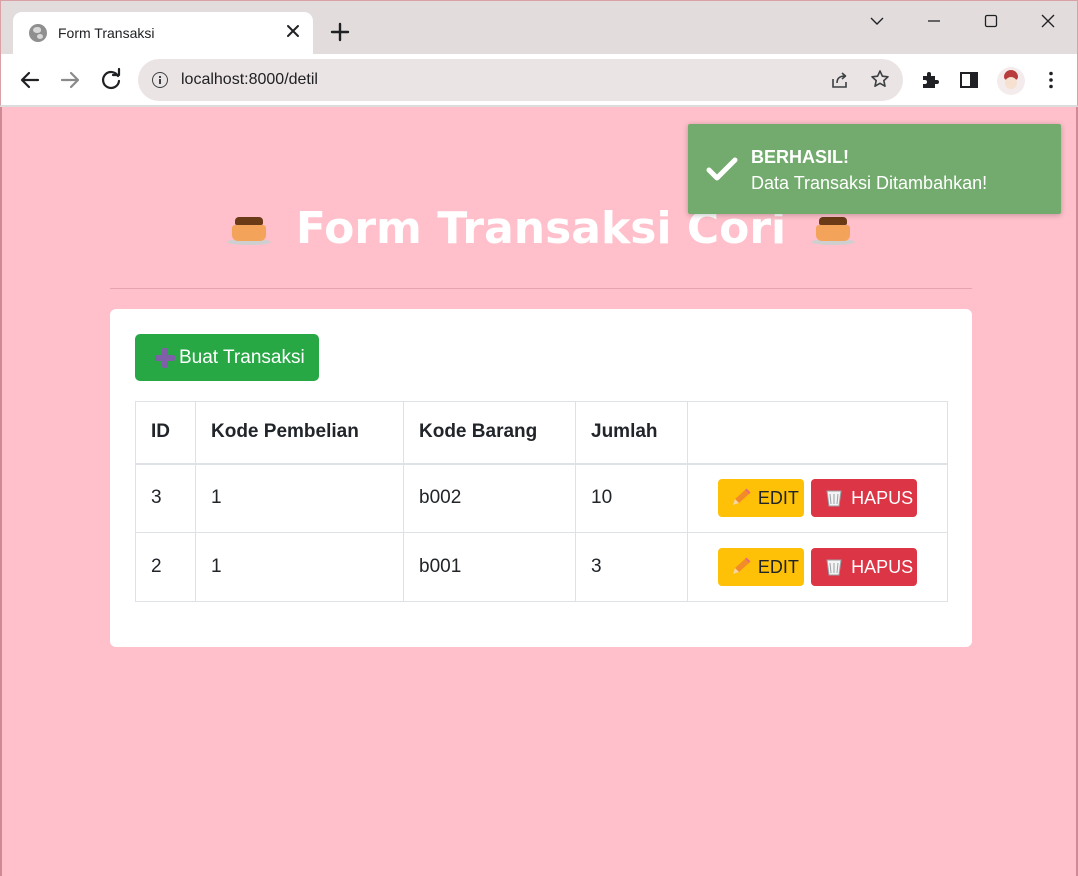 The height and width of the screenshot is (876, 1078). I want to click on toast-title: BERHASIL!, so click(800, 157).